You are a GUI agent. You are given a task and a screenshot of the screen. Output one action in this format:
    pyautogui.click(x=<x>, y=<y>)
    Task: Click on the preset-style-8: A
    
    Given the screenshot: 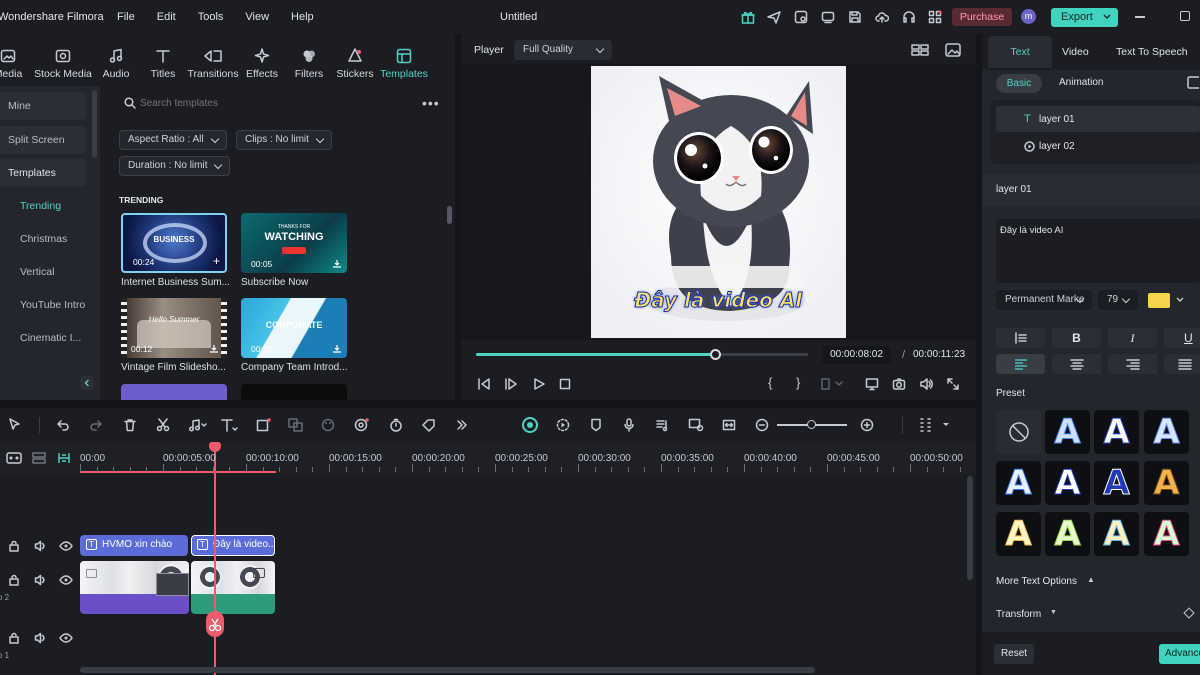 What is the action you would take?
    pyautogui.click(x=1018, y=534)
    